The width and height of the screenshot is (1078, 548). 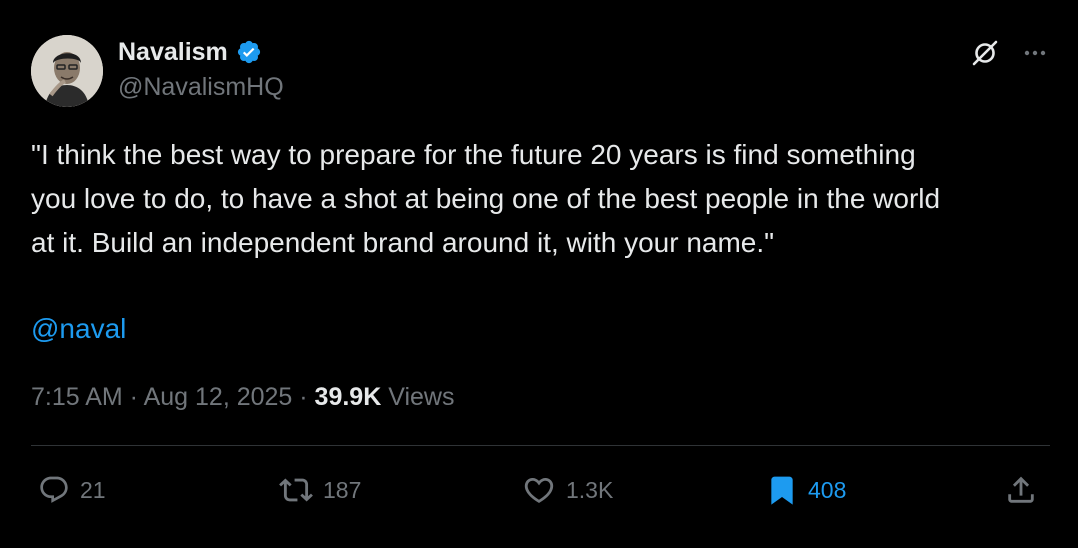 I want to click on views-count: 39.9K, so click(x=348, y=397).